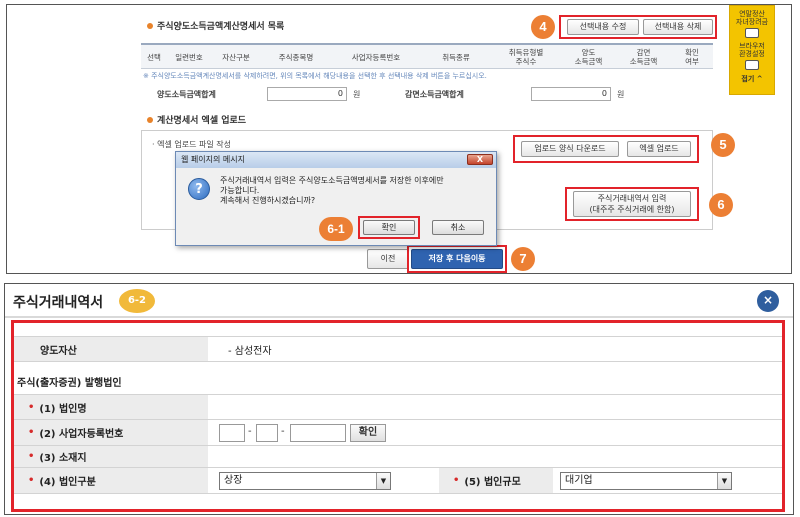  What do you see at coordinates (752, 33) in the screenshot?
I see `heart-icon` at bounding box center [752, 33].